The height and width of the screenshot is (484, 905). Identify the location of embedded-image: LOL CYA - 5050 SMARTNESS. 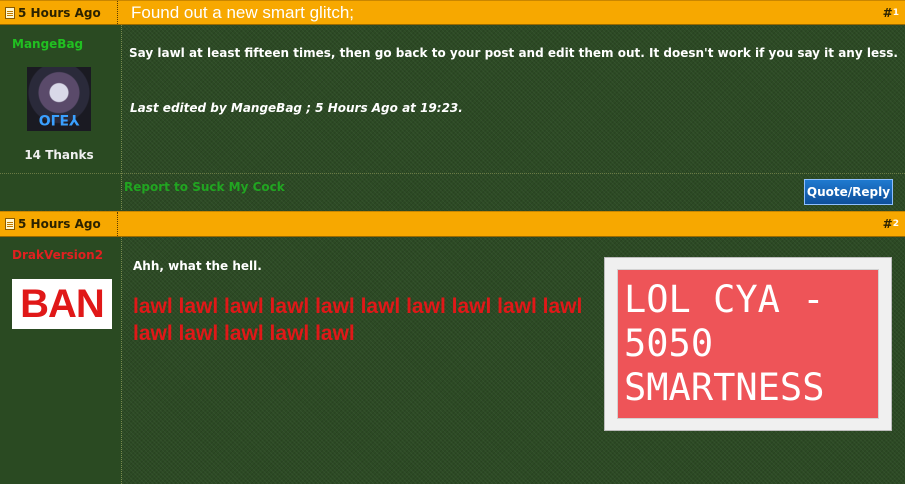
(748, 344).